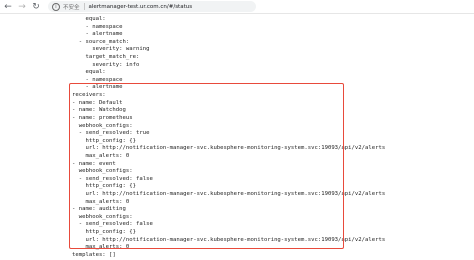 The height and width of the screenshot is (260, 474). Describe the element at coordinates (99, 110) in the screenshot. I see `config-line: - name: Watchdog` at that location.